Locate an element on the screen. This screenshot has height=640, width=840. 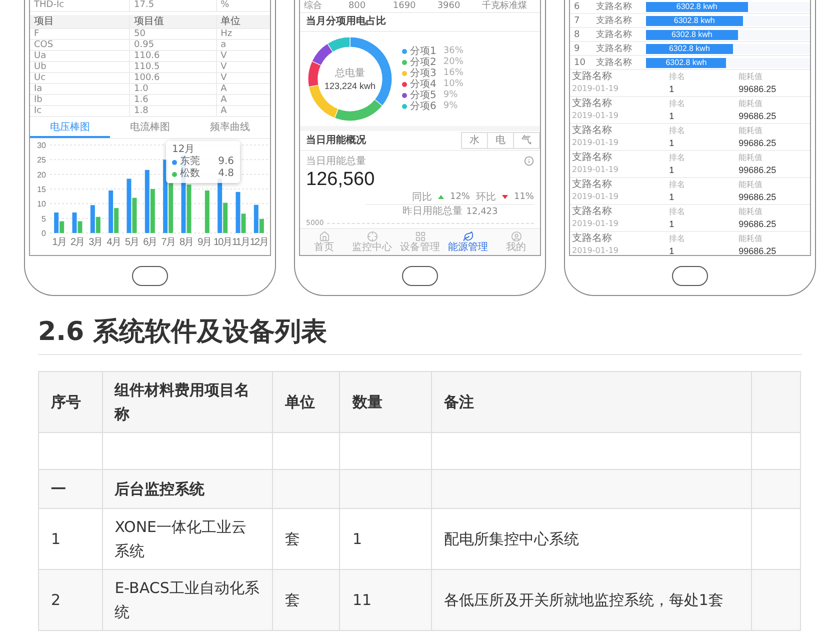
axis-label: 2月 is located at coordinates (77, 242).